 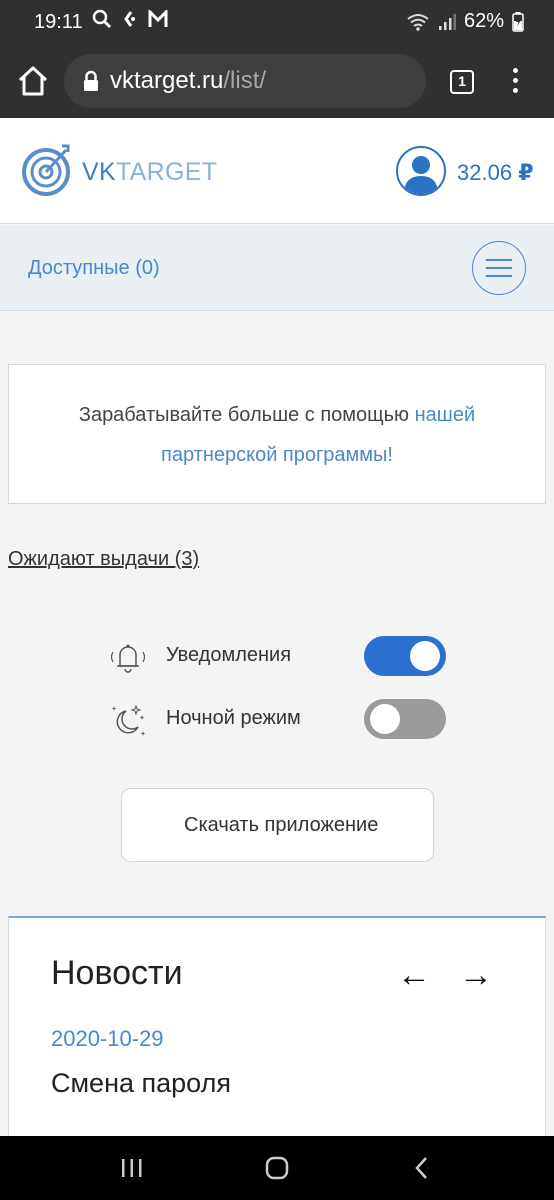 What do you see at coordinates (405, 719) in the screenshot?
I see `night-mode-toggle` at bounding box center [405, 719].